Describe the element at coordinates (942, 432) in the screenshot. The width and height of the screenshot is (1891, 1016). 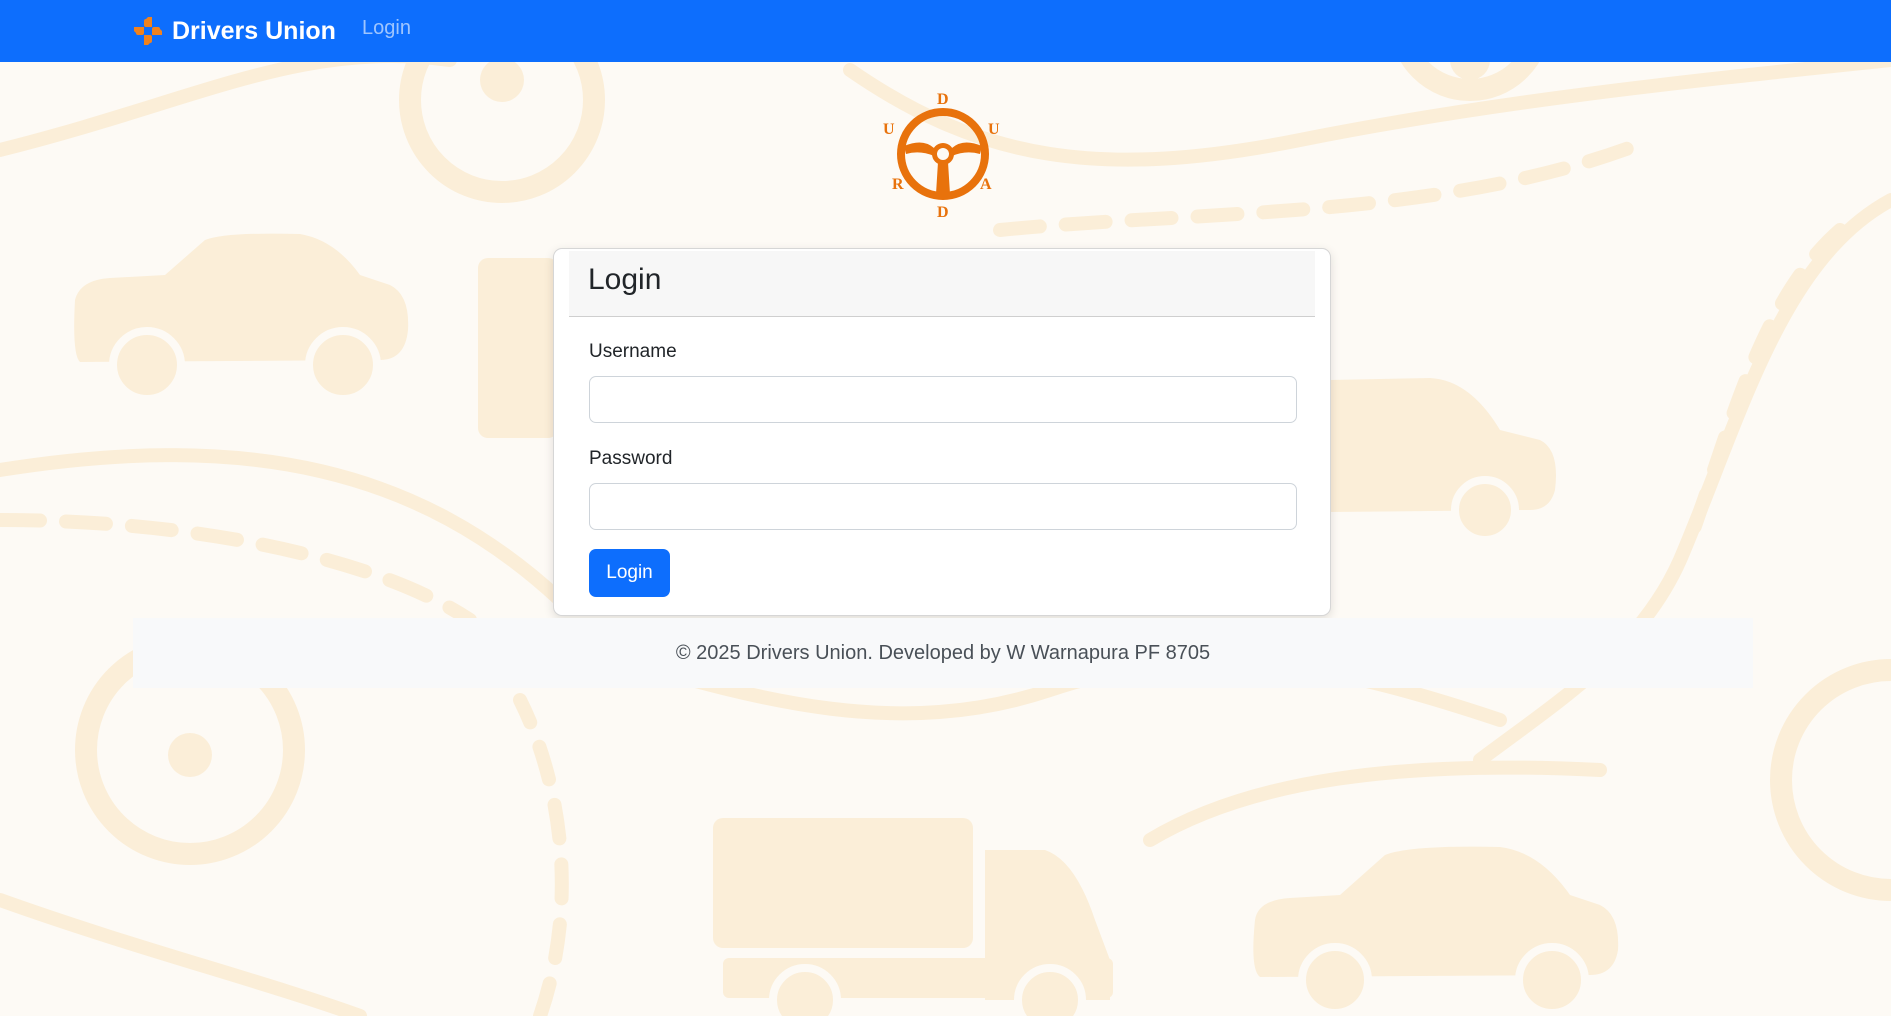
I see `login-card: Login Username Password Login` at that location.